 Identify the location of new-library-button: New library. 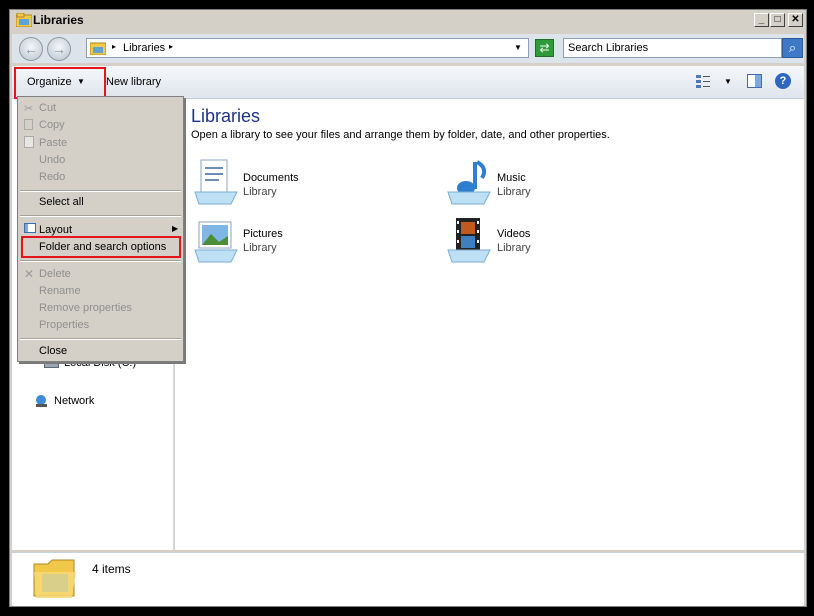
(133, 82).